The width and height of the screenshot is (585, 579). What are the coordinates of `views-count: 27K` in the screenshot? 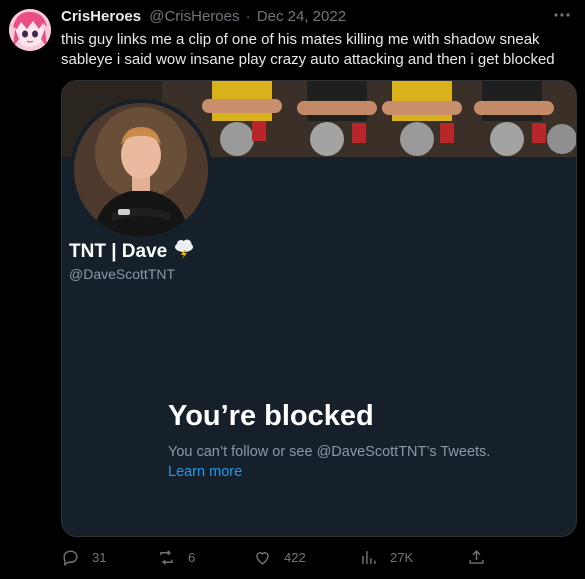 It's located at (402, 557).